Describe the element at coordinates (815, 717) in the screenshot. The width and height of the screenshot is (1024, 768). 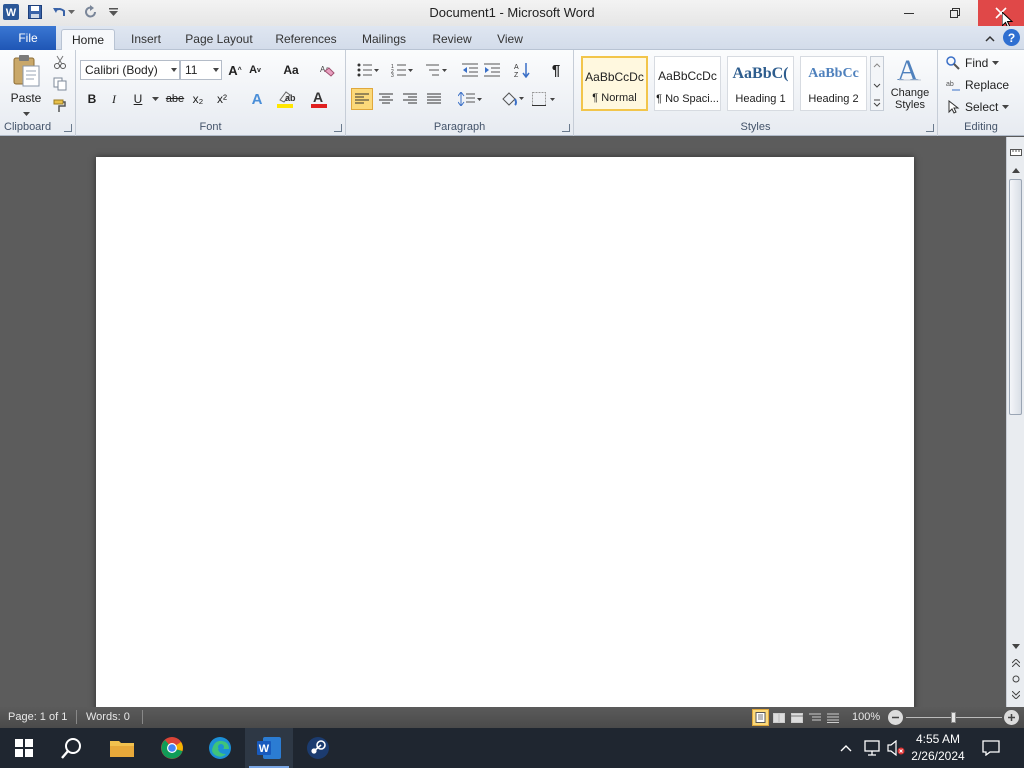
I see `outline-icon` at that location.